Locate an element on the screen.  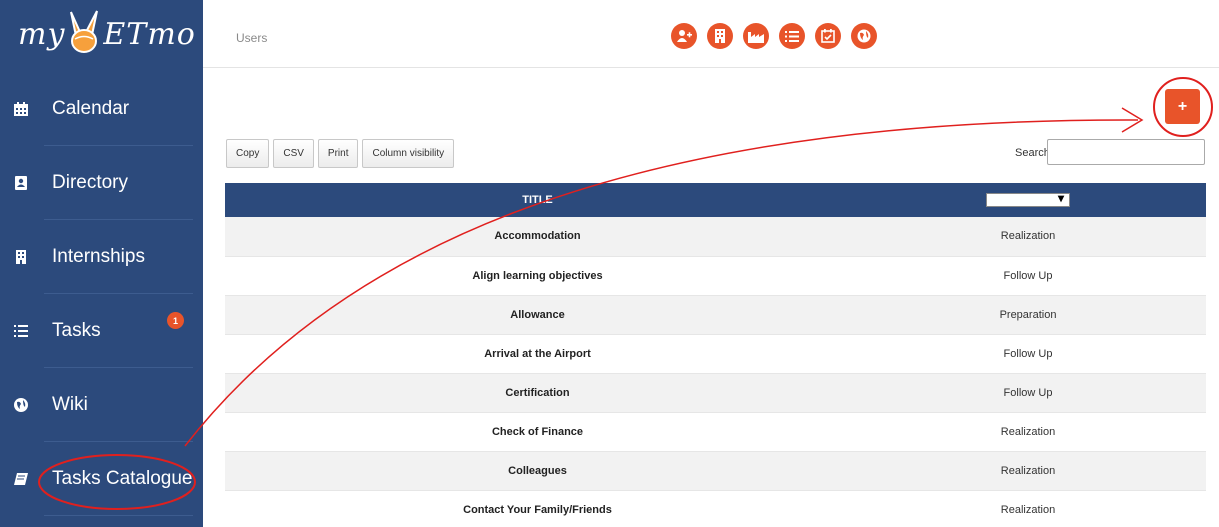
task-title-cell: Allowance is located at coordinates (537, 315).